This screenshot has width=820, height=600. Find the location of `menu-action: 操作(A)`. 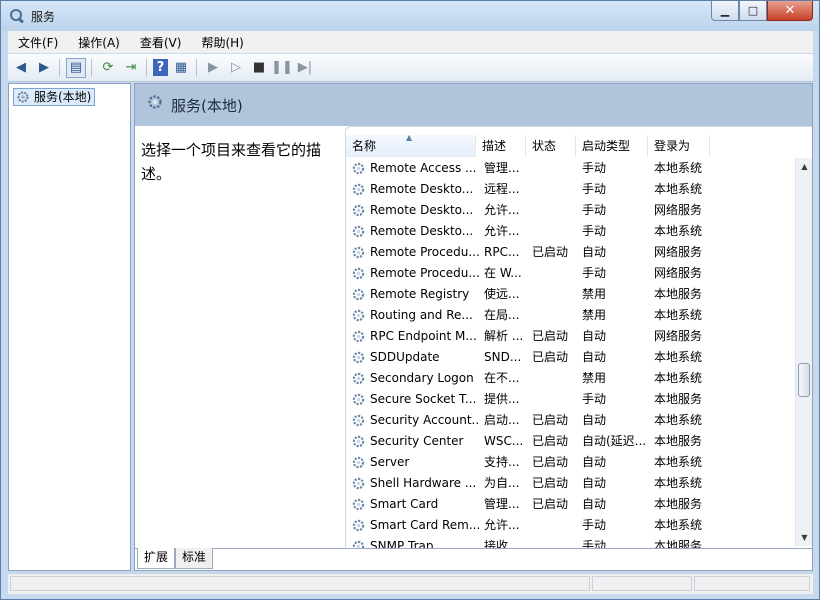

menu-action: 操作(A) is located at coordinates (99, 42).